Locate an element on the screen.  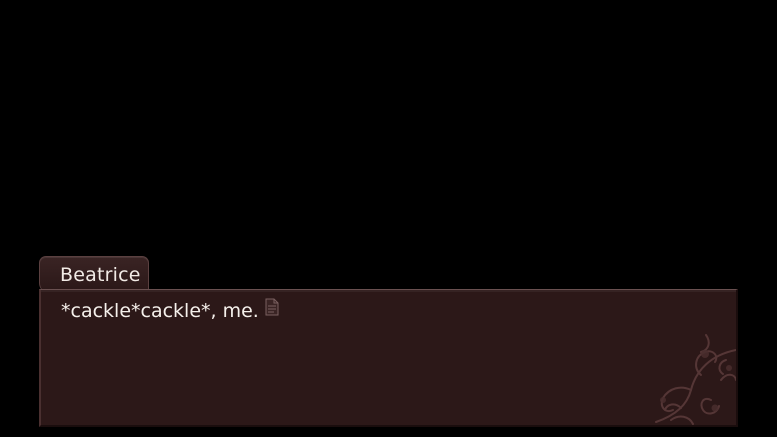
dialogue-text: *cackle*cackle*, me. is located at coordinates (170, 310).